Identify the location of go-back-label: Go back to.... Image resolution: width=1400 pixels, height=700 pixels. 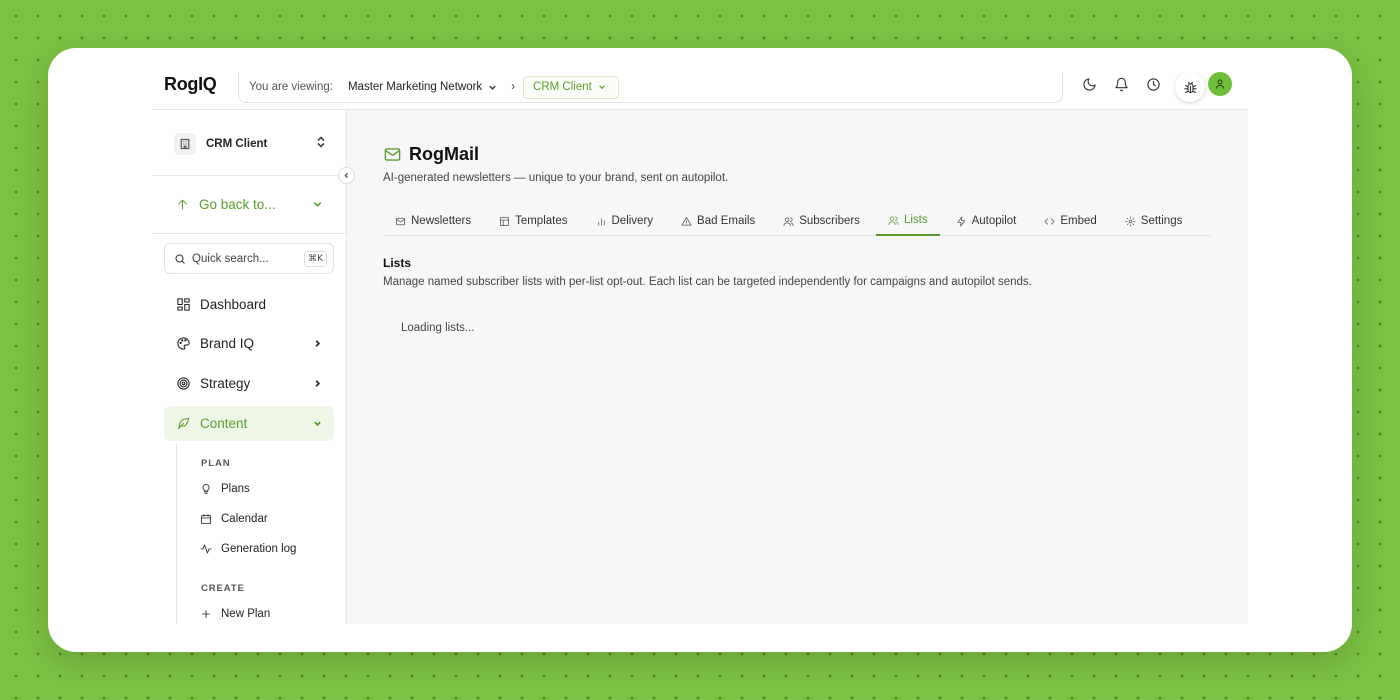
(237, 204).